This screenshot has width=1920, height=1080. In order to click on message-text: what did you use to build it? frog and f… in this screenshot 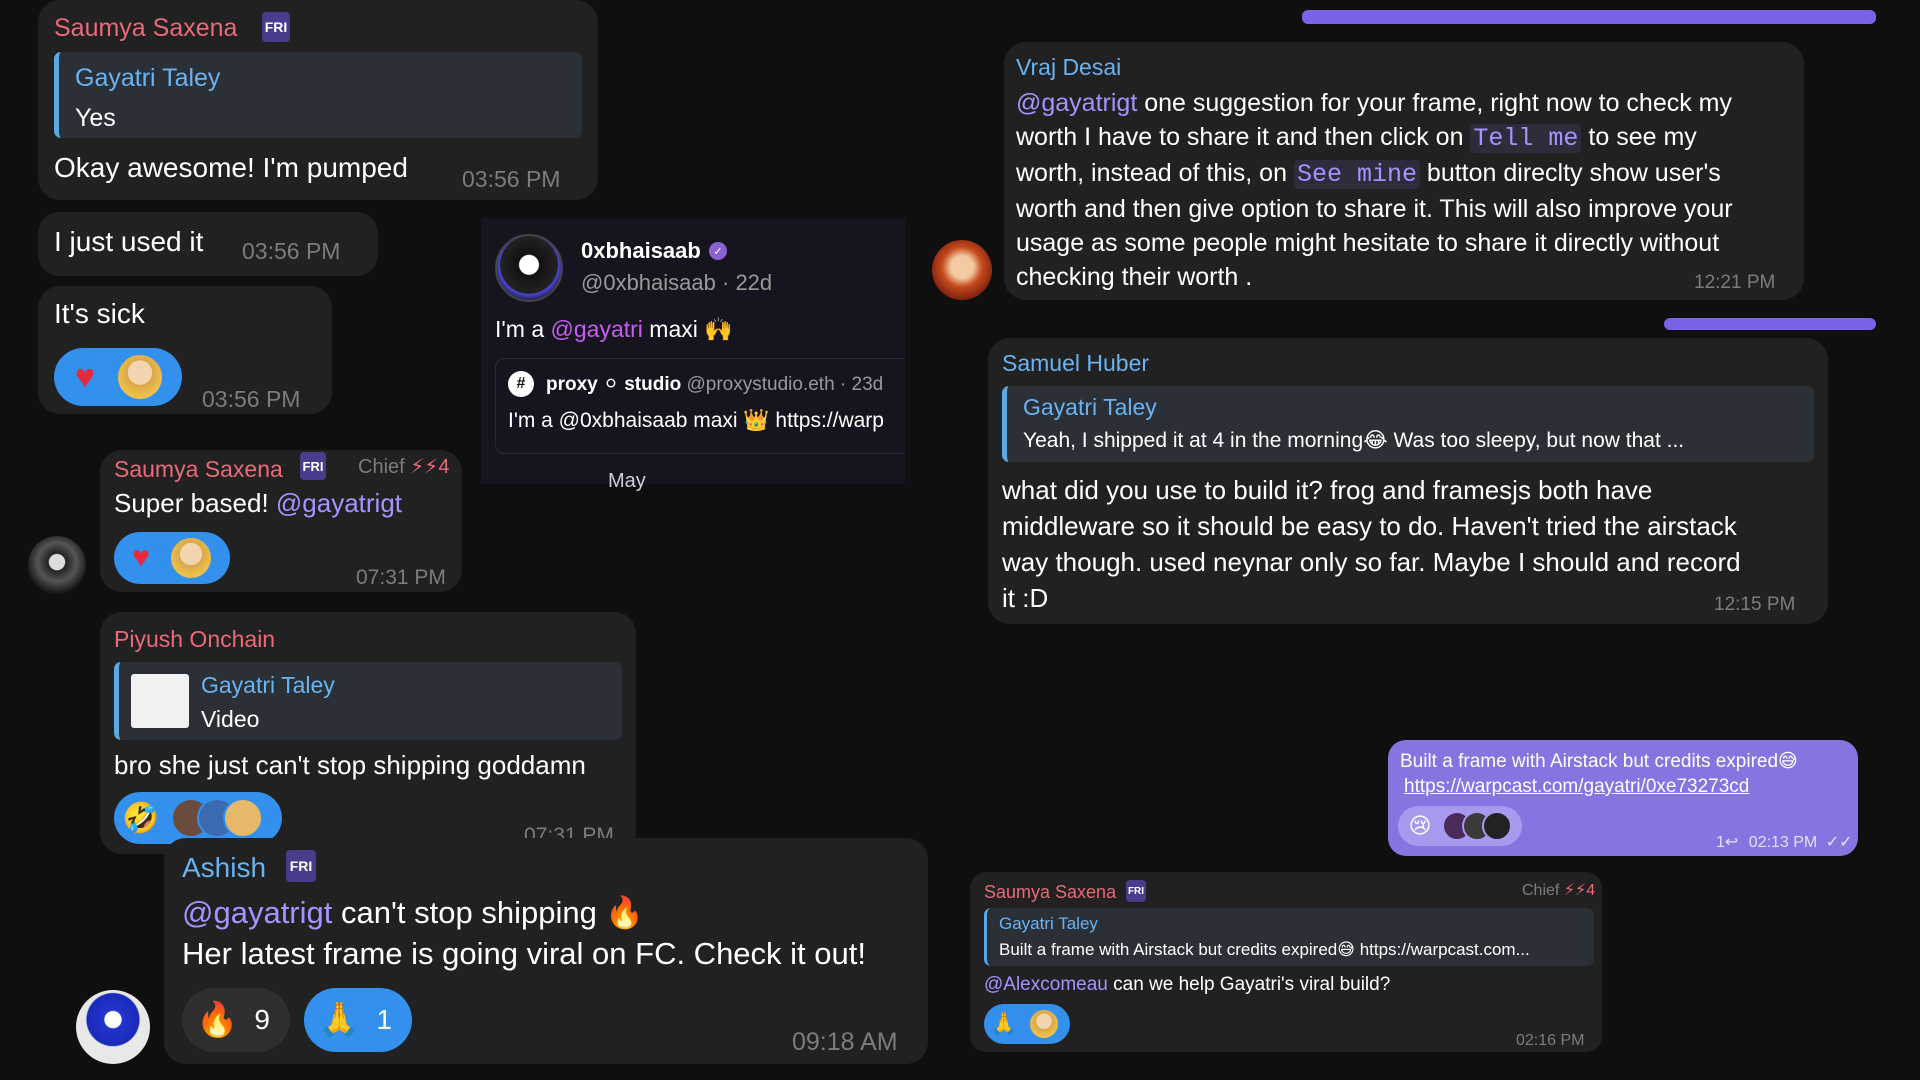, I will do `click(1371, 544)`.